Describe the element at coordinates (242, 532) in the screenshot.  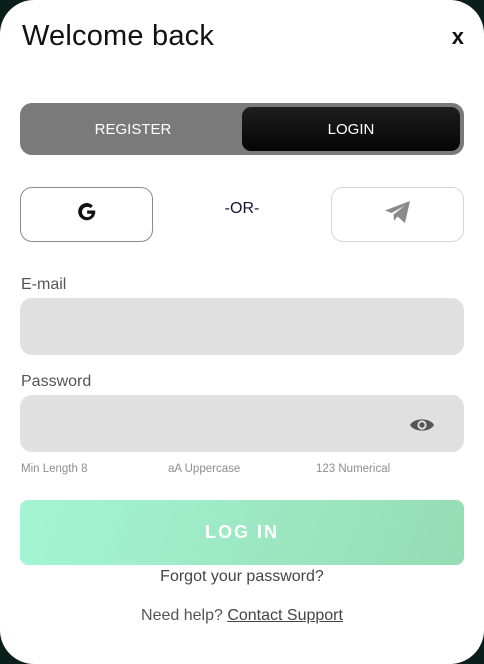
I see `login-button: LOG IN` at that location.